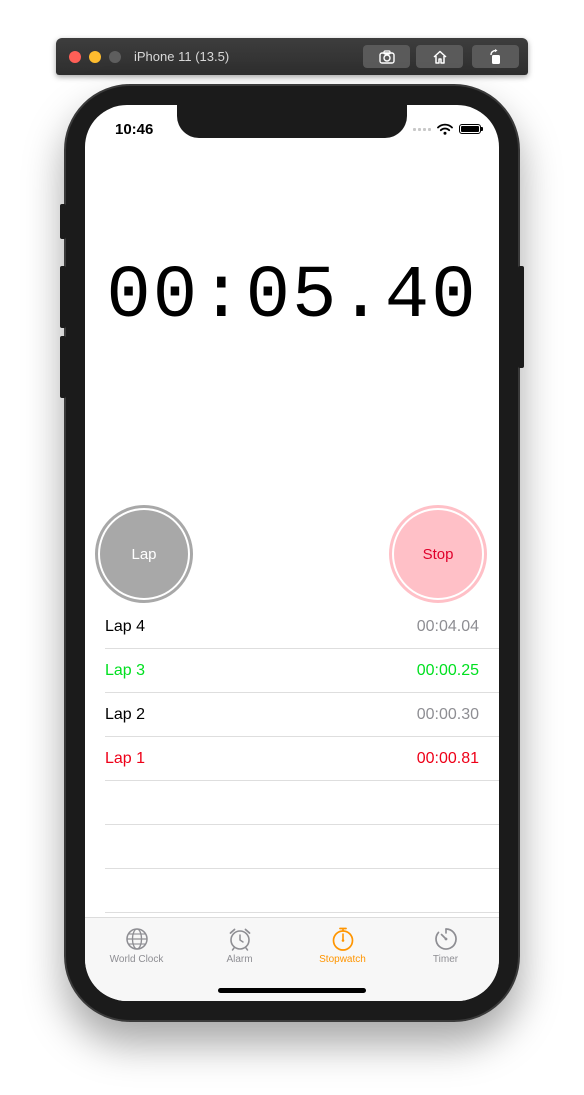 The height and width of the screenshot is (1095, 584). I want to click on screenshot-button, so click(386, 56).